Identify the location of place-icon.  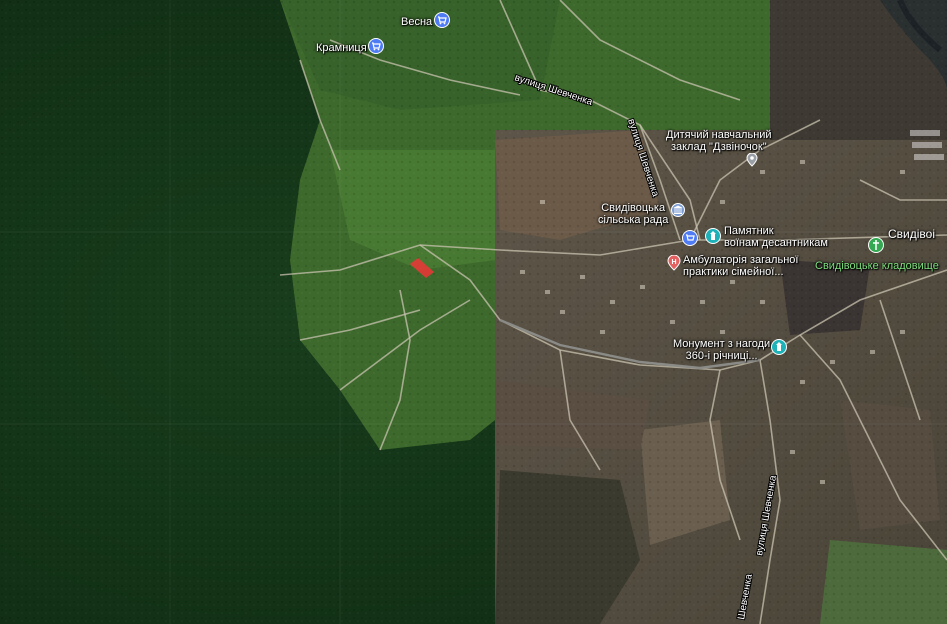
(752, 159).